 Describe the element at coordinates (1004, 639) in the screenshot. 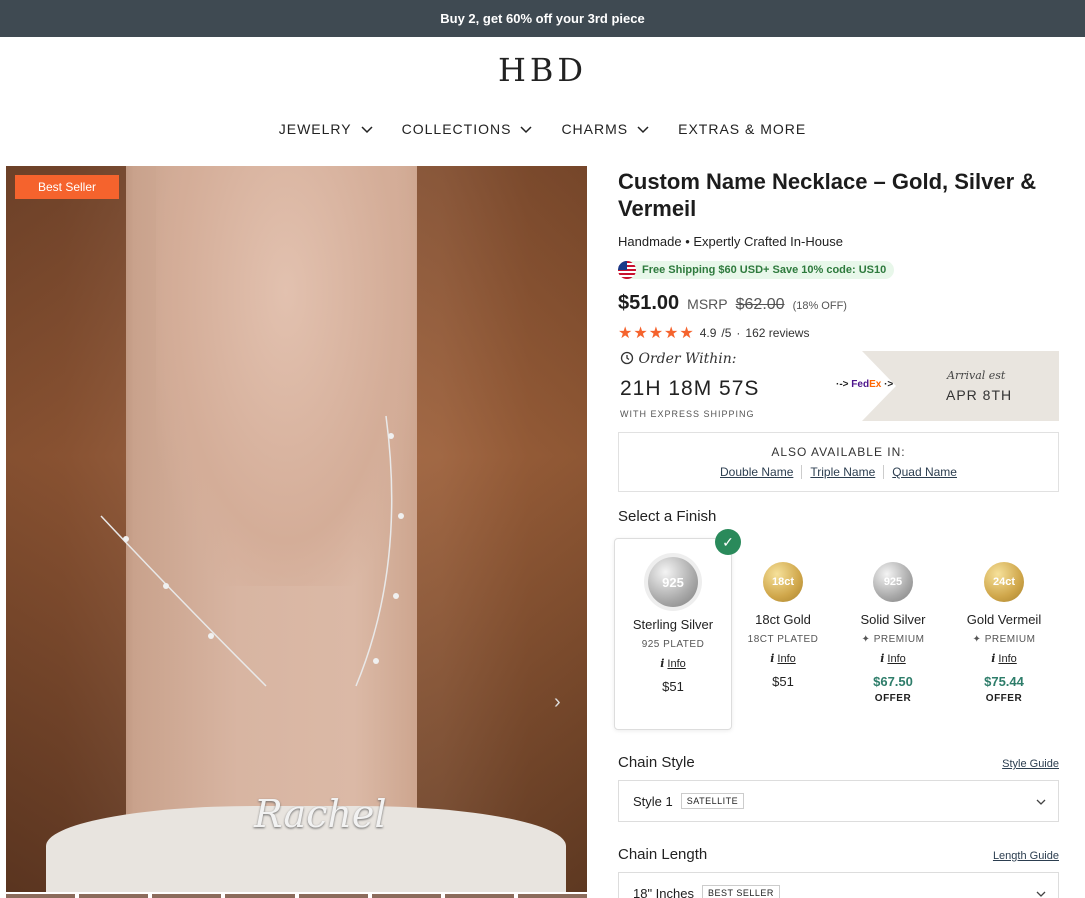

I see `finish-sub: ✦ PREMIUM` at that location.